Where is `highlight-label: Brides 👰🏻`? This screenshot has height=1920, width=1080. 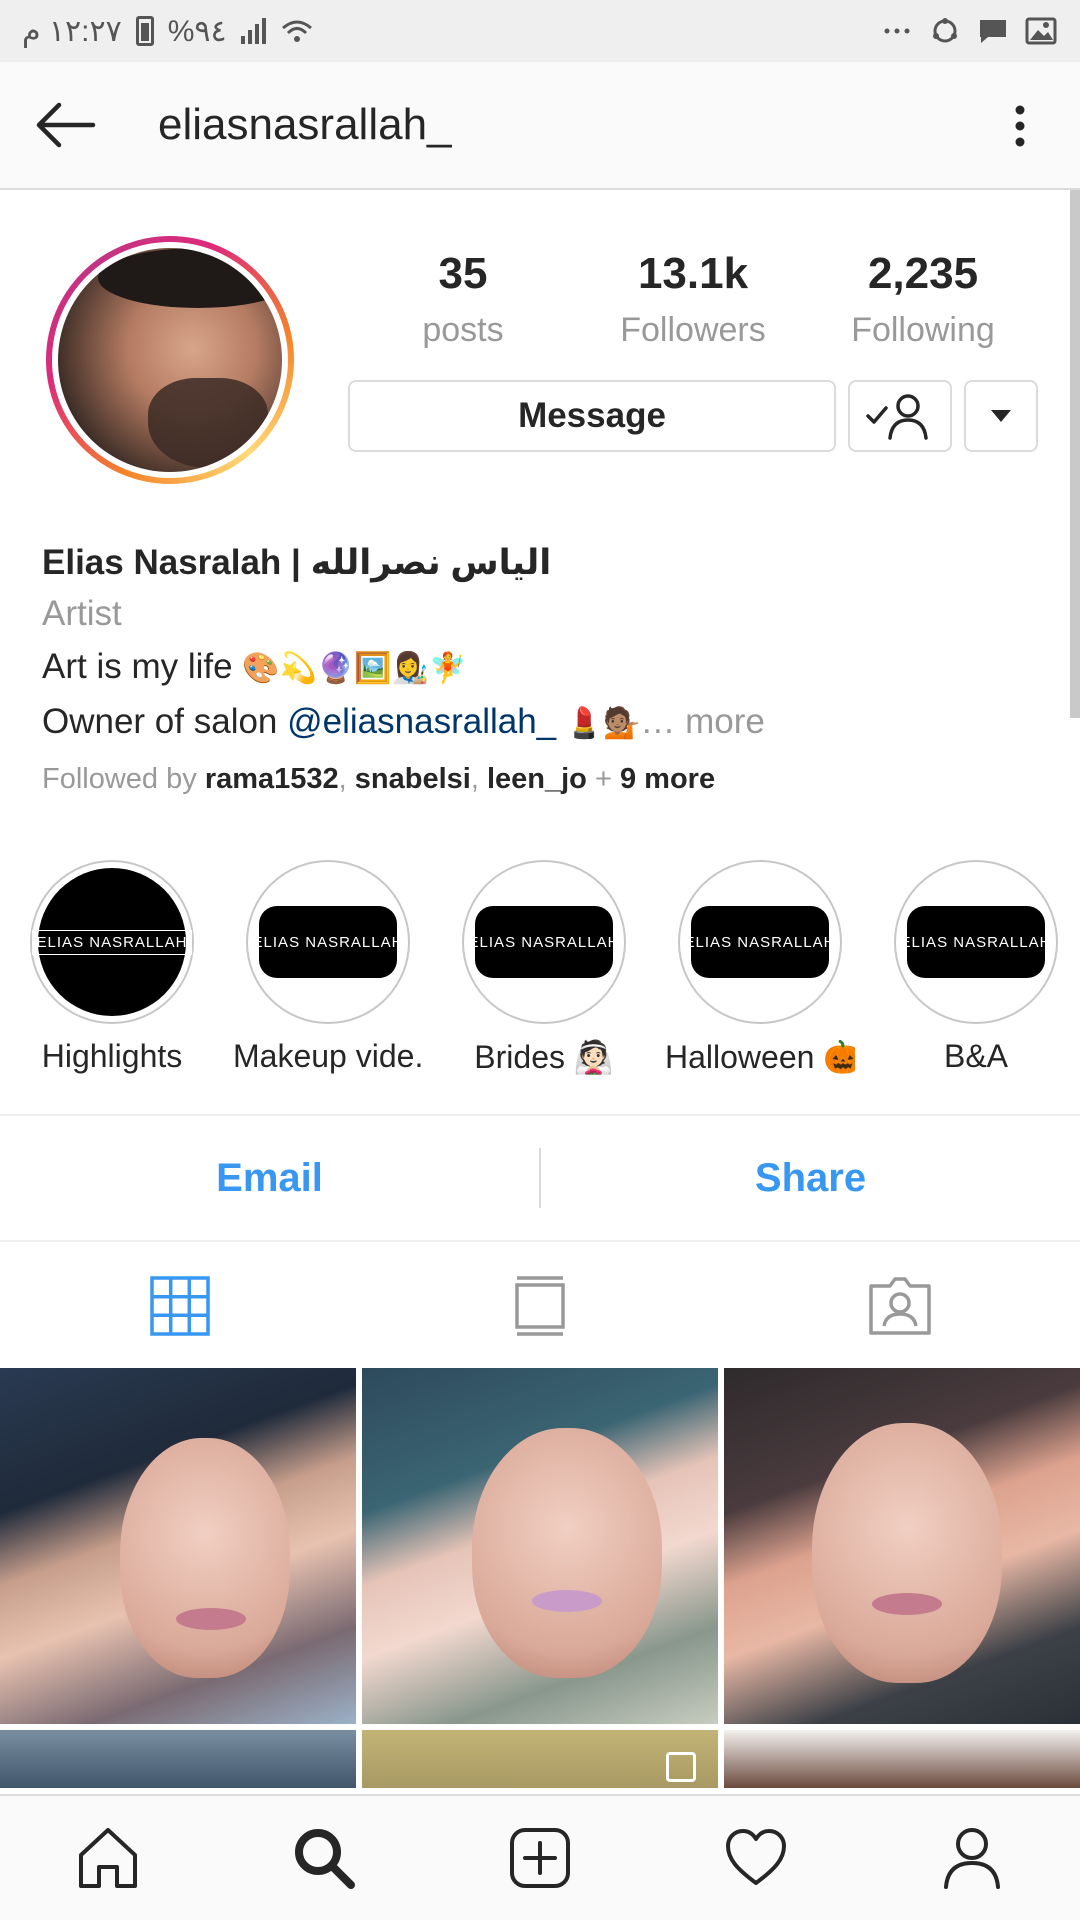 highlight-label: Brides 👰🏻 is located at coordinates (544, 1057).